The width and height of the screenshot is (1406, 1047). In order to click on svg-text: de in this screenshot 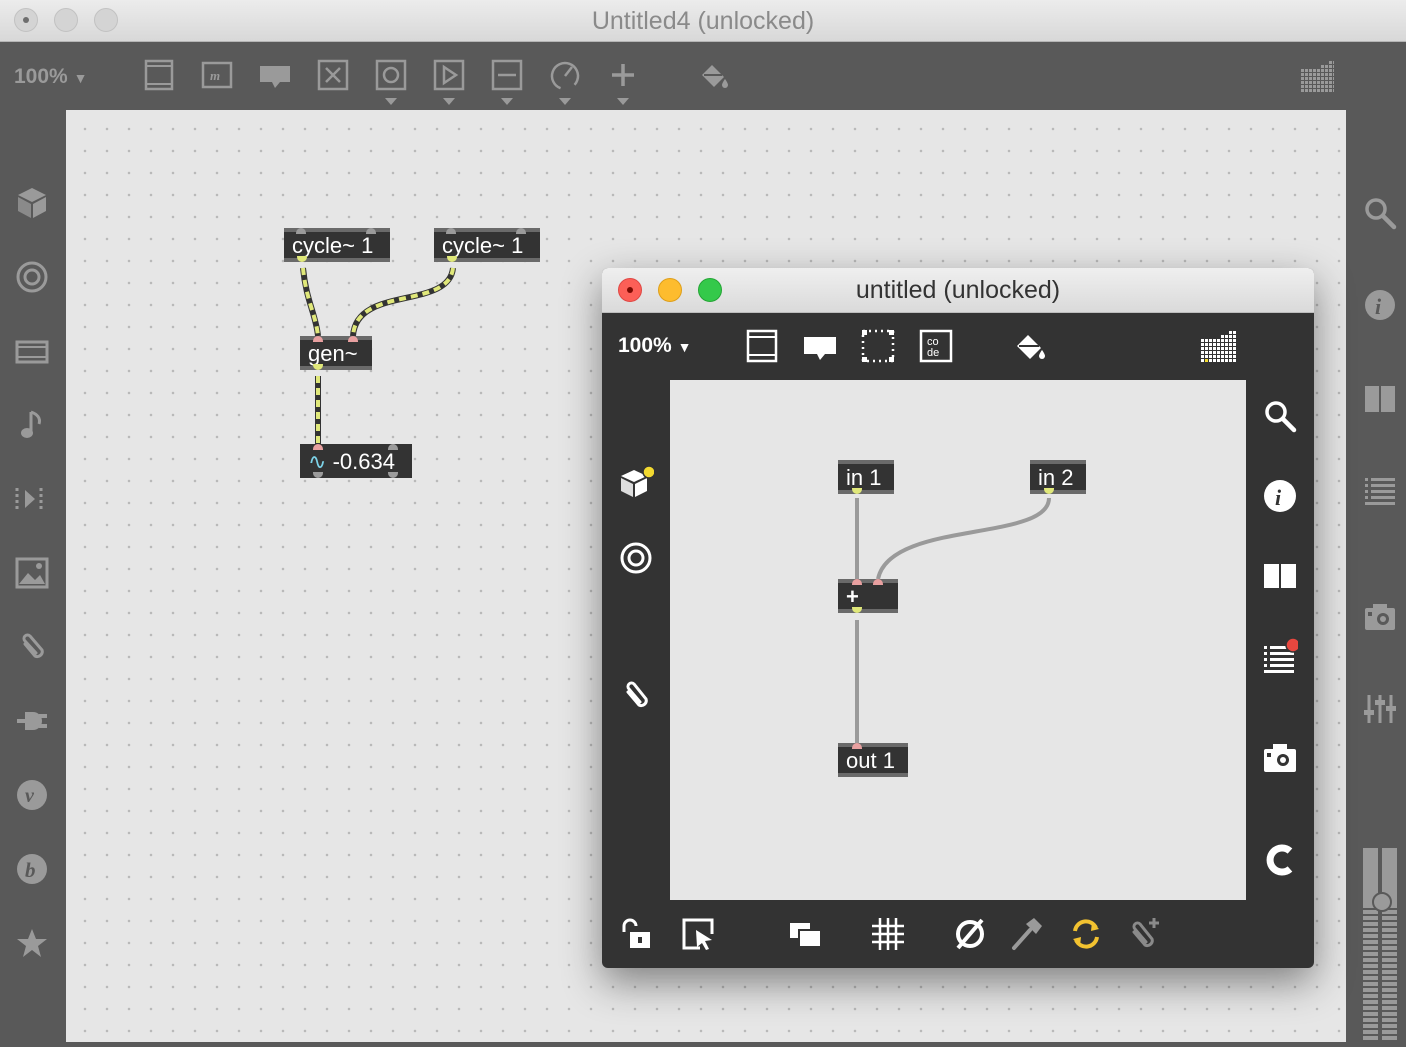, I will do `click(933, 353)`.